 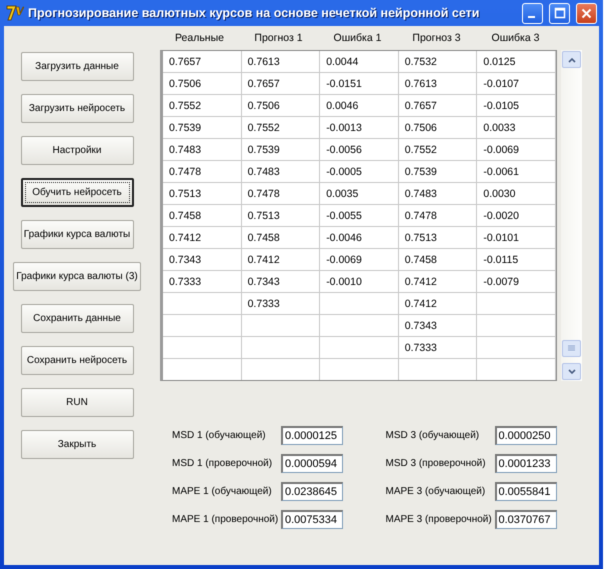 What do you see at coordinates (77, 234) in the screenshot?
I see `action-button: Графики курса валюты` at bounding box center [77, 234].